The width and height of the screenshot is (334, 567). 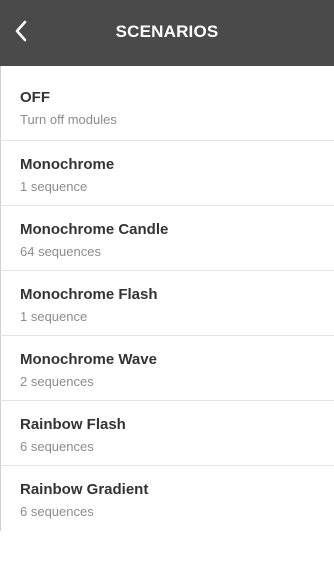 What do you see at coordinates (67, 164) in the screenshot?
I see `scenario-title: Monochrome` at bounding box center [67, 164].